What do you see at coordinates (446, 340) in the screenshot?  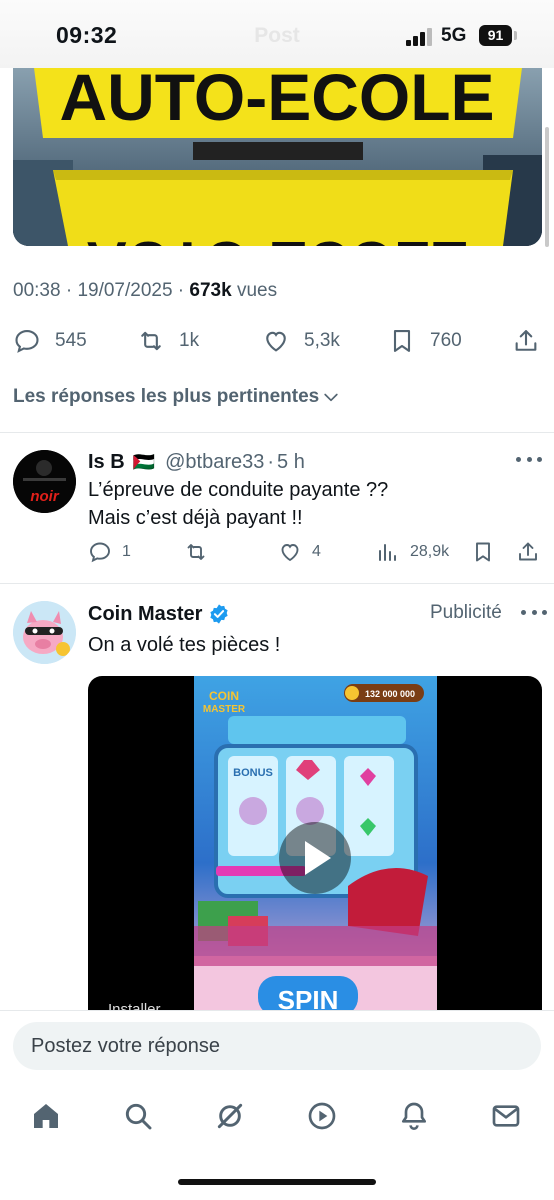 I see `bookmark-count: 760` at bounding box center [446, 340].